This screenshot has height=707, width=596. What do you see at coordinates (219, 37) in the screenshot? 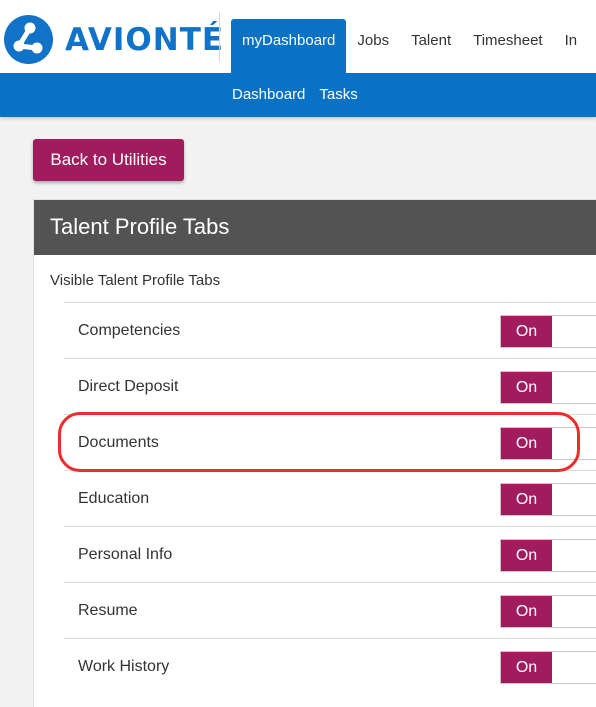
I see `divider` at bounding box center [219, 37].